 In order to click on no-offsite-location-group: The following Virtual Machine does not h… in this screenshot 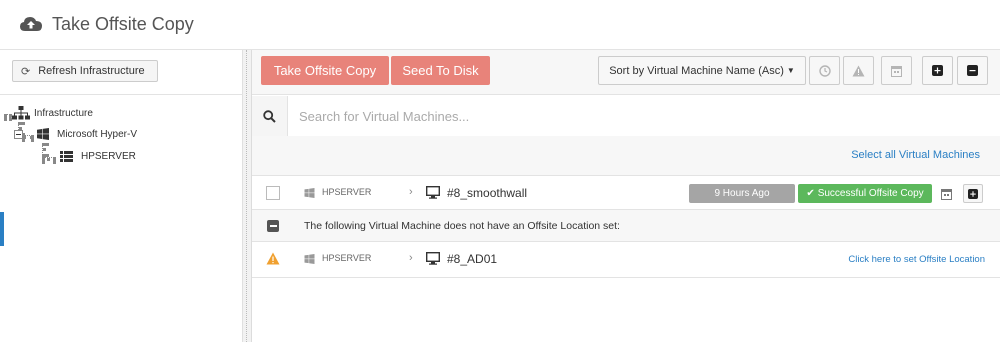, I will do `click(626, 226)`.